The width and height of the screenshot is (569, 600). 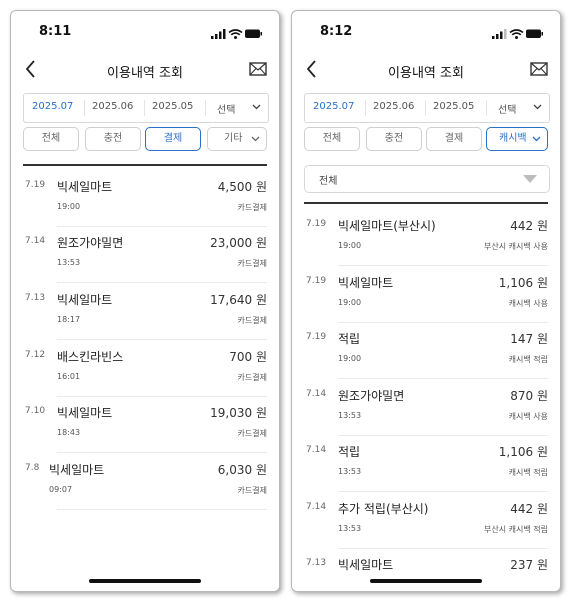 What do you see at coordinates (529, 339) in the screenshot?
I see `row-amount: 147 원` at bounding box center [529, 339].